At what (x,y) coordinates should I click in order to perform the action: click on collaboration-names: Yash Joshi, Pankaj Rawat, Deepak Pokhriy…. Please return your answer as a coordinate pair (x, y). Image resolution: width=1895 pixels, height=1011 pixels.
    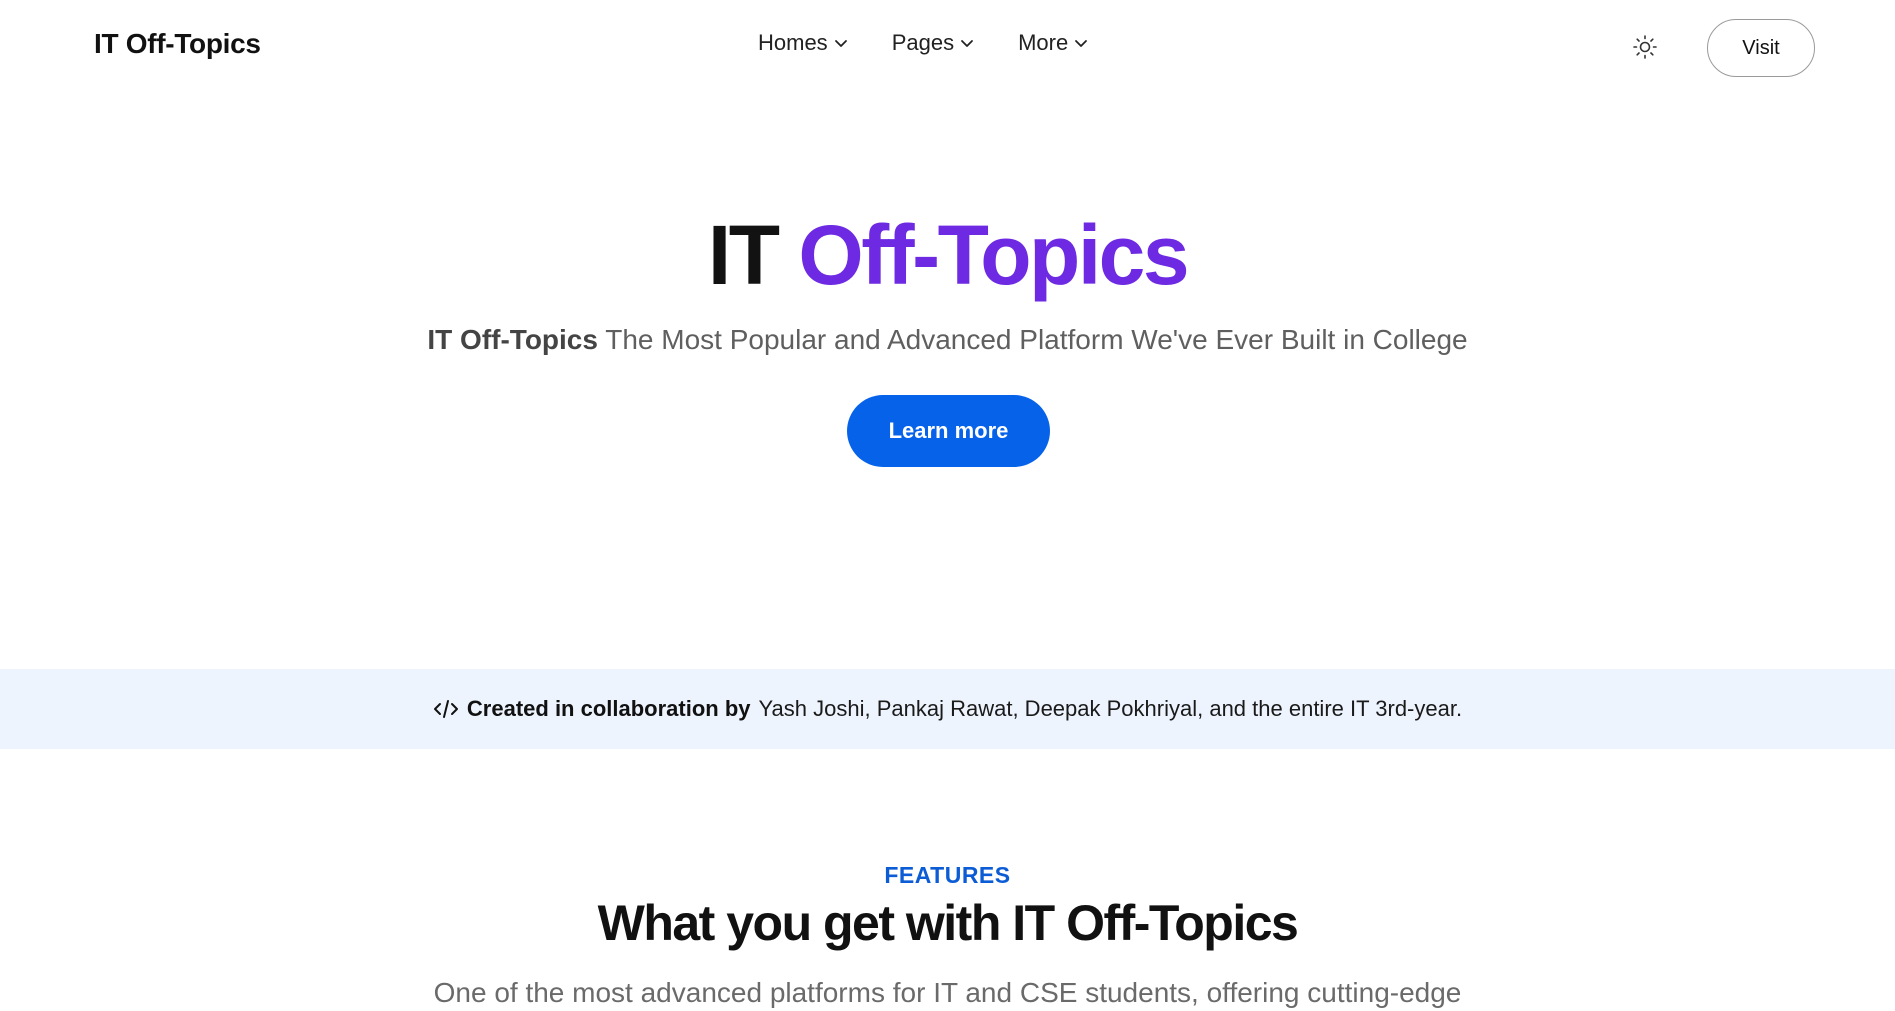
    Looking at the image, I should click on (1110, 708).